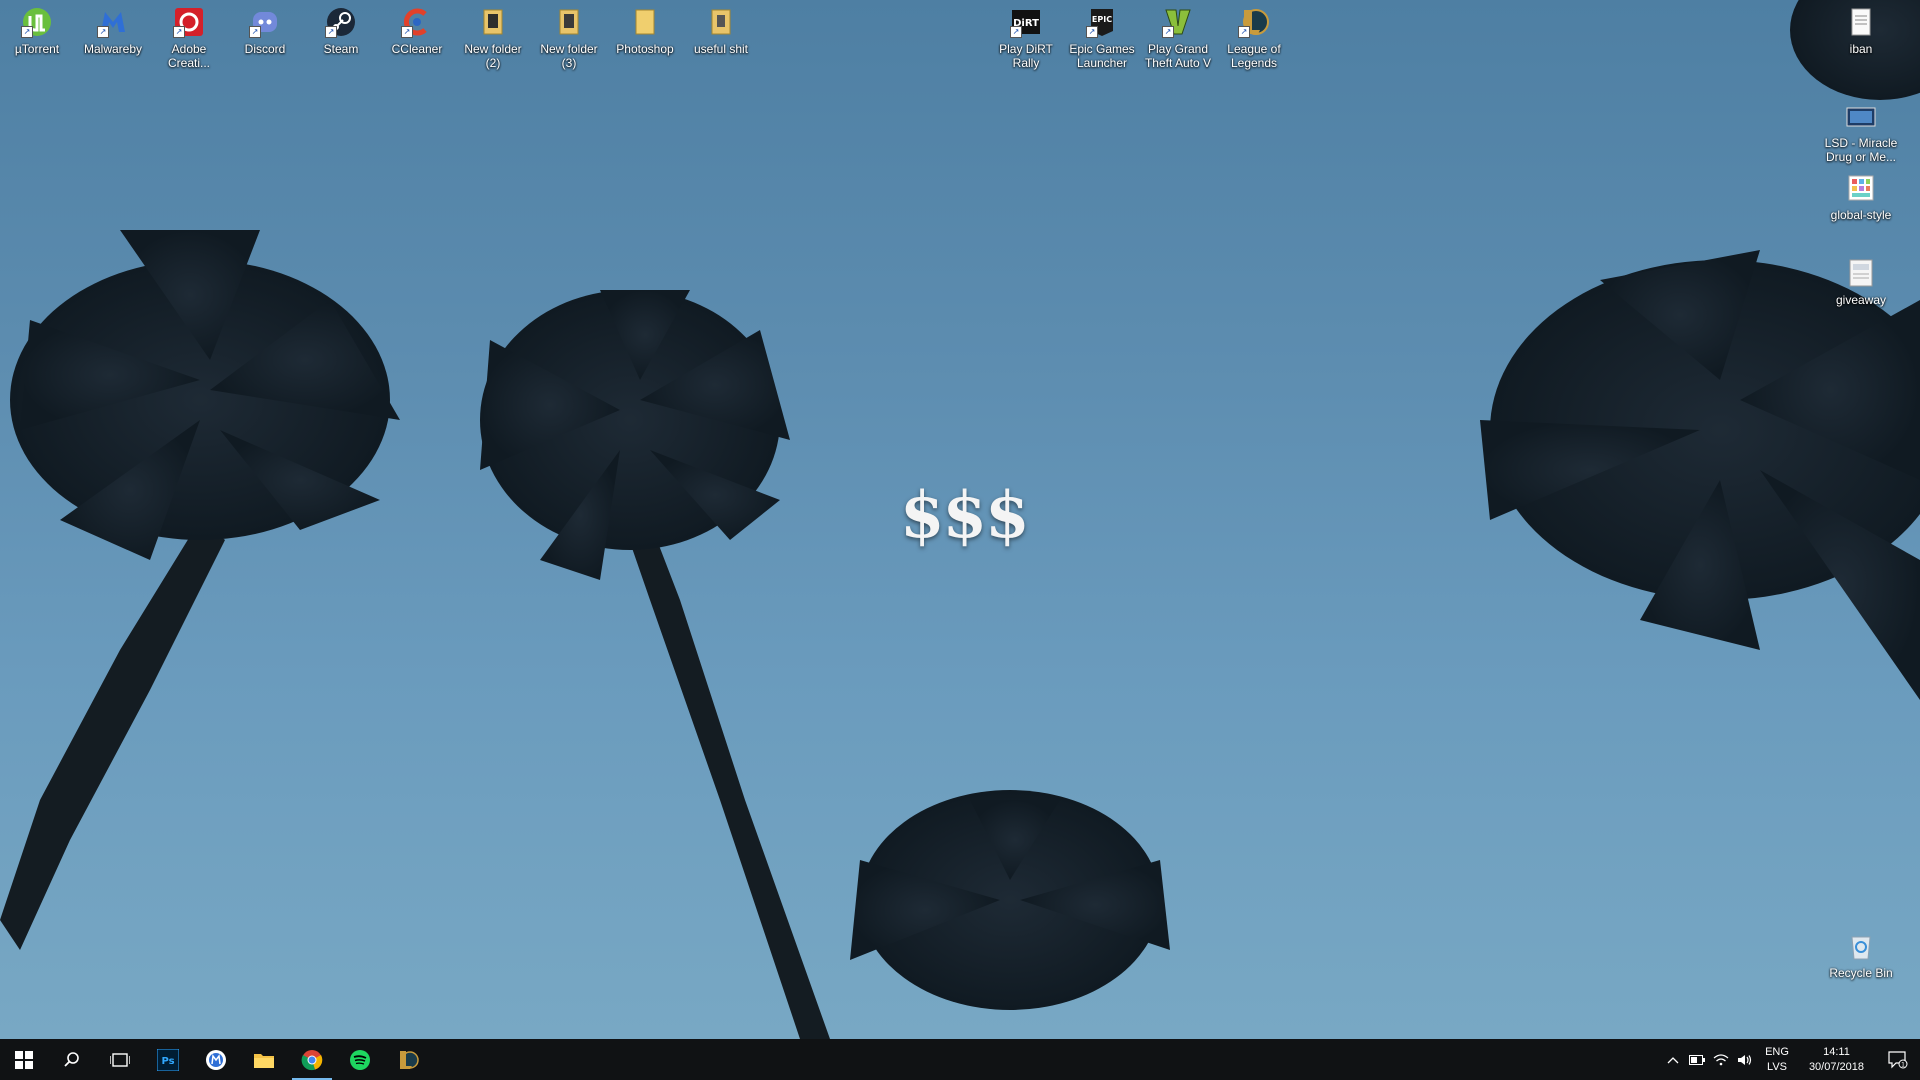  Describe the element at coordinates (1861, 22) in the screenshot. I see `text-file-icon` at that location.